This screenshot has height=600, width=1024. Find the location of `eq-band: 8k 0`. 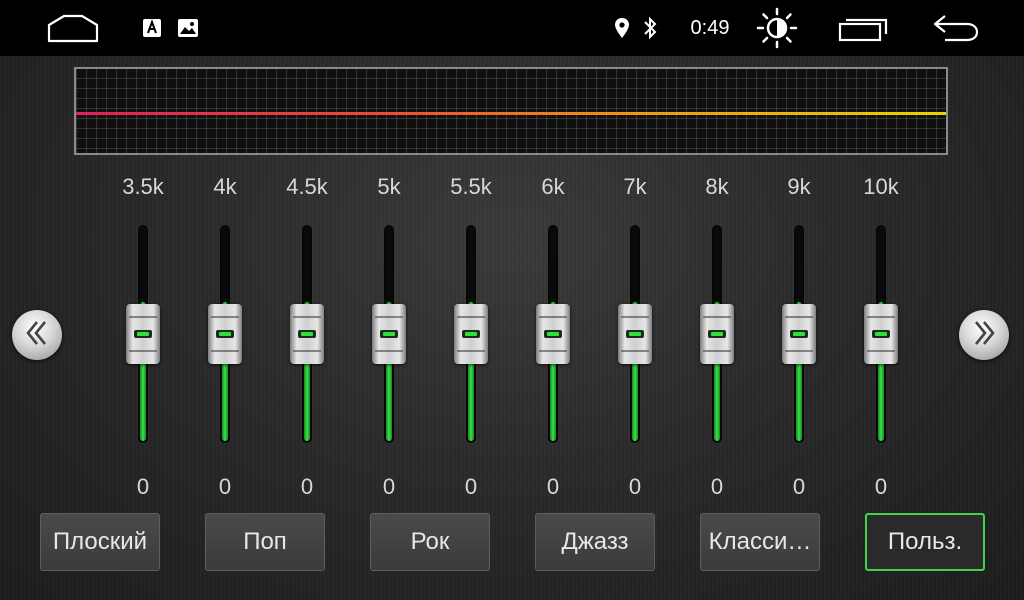

eq-band: 8k 0 is located at coordinates (717, 340).